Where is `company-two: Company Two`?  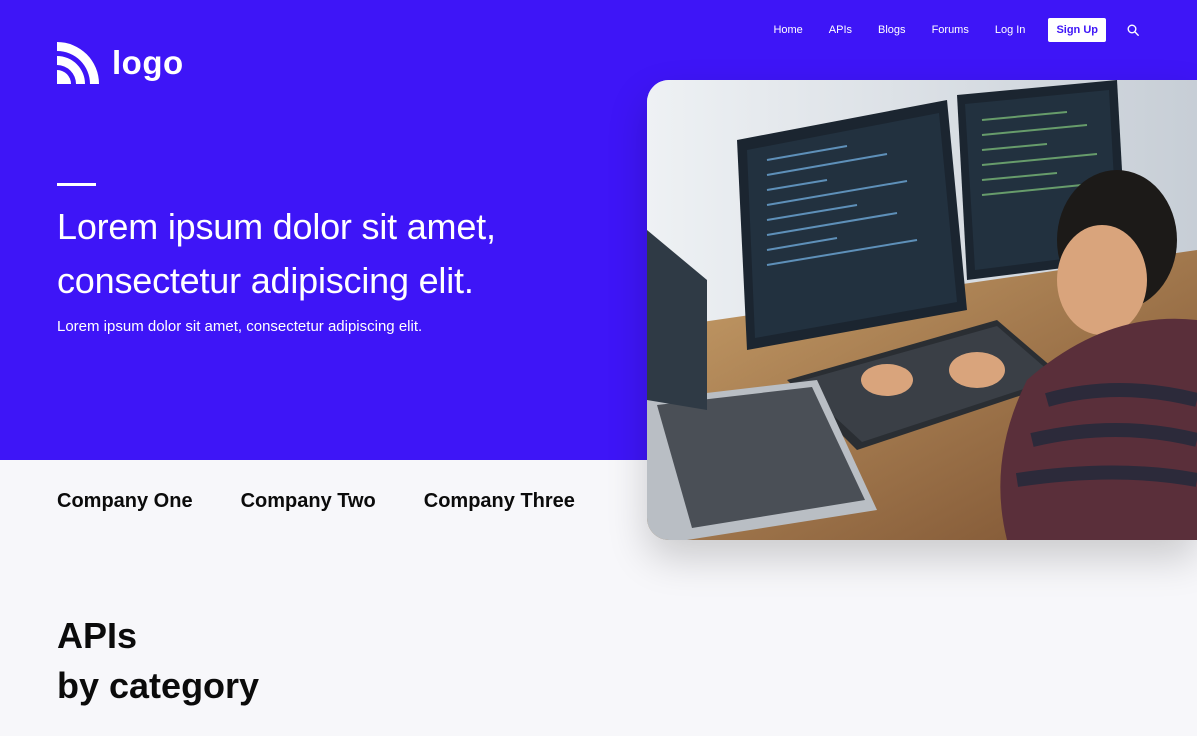 company-two: Company Two is located at coordinates (308, 500).